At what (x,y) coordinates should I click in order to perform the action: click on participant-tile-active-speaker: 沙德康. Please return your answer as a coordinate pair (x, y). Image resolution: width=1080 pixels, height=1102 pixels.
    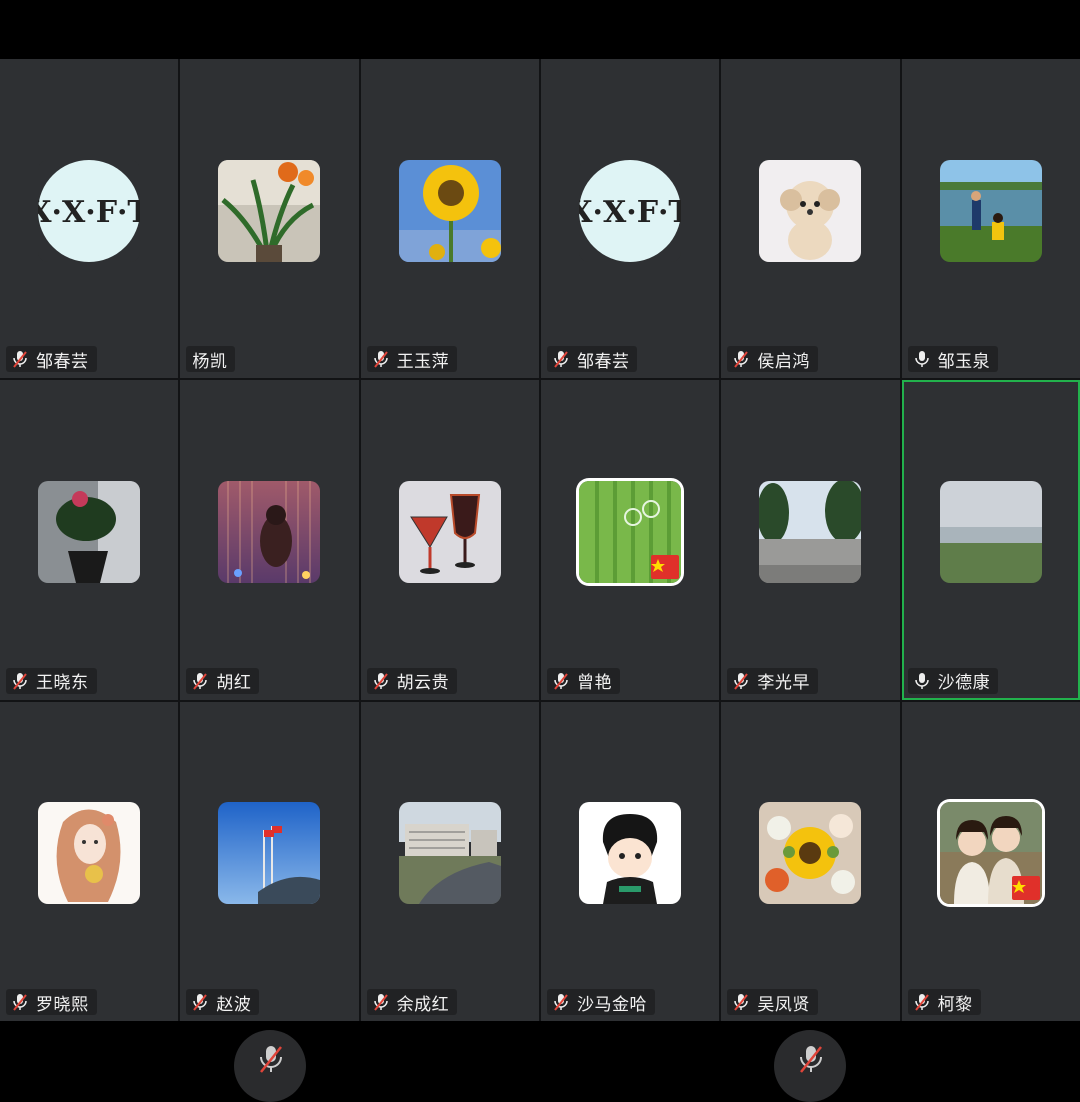
    Looking at the image, I should click on (990, 540).